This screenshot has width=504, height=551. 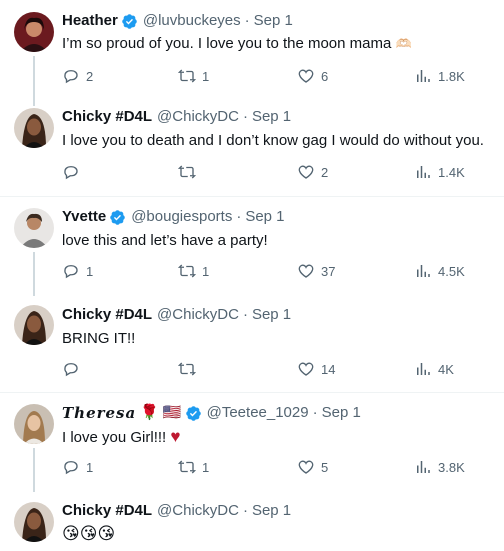 I want to click on tweet-text: I love you Girl!!! ♥, so click(x=121, y=437).